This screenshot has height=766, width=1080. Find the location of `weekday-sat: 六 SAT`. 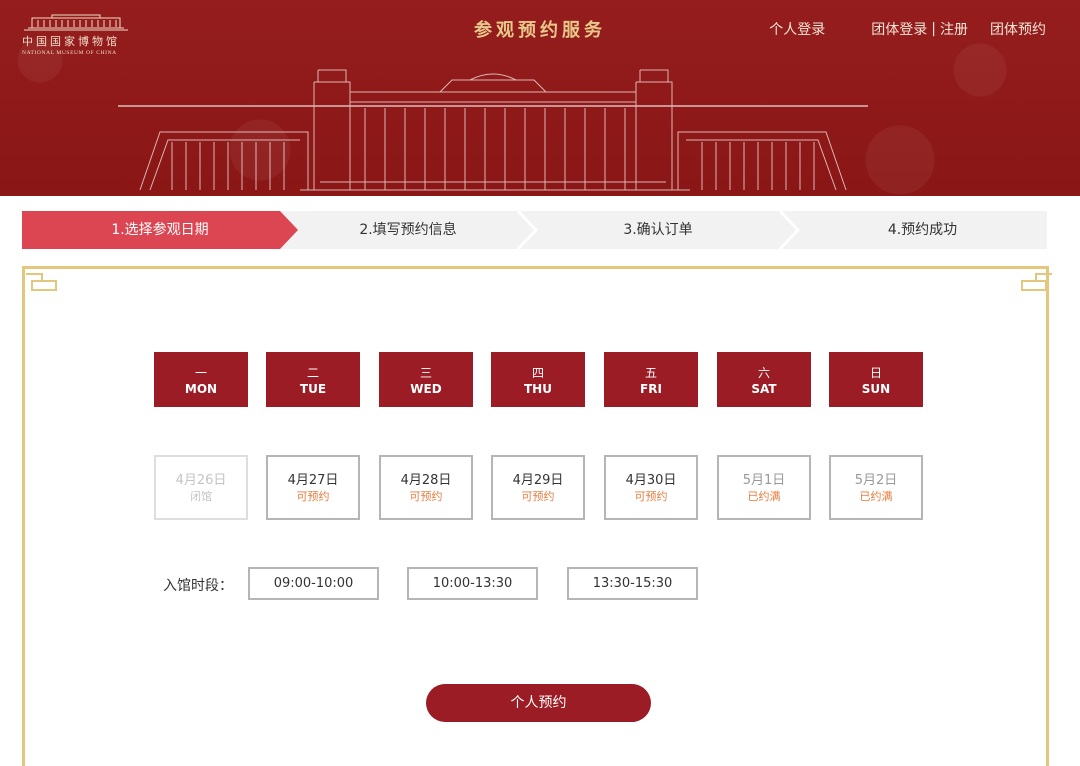

weekday-sat: 六 SAT is located at coordinates (764, 379).